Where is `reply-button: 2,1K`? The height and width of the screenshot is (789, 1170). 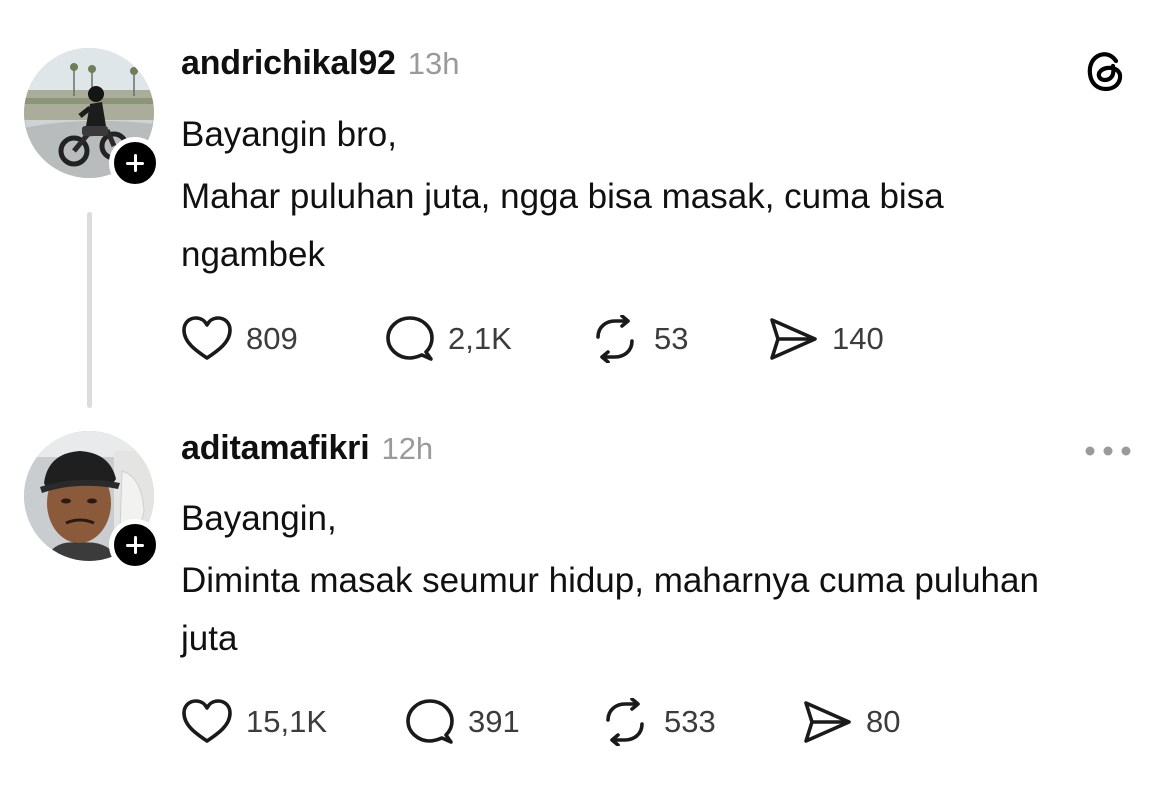 reply-button: 2,1K is located at coordinates (447, 339).